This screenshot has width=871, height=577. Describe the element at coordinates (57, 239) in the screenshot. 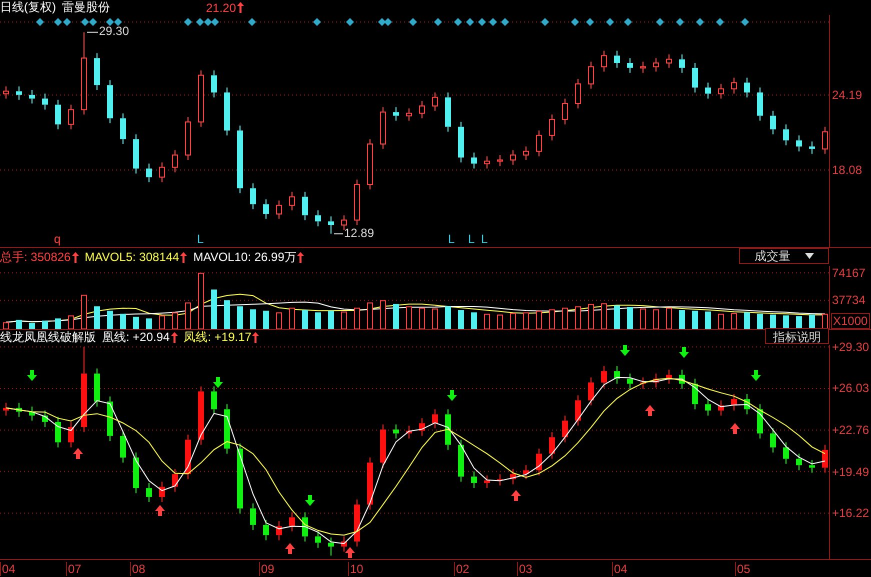

I see `signal-mark: q` at that location.